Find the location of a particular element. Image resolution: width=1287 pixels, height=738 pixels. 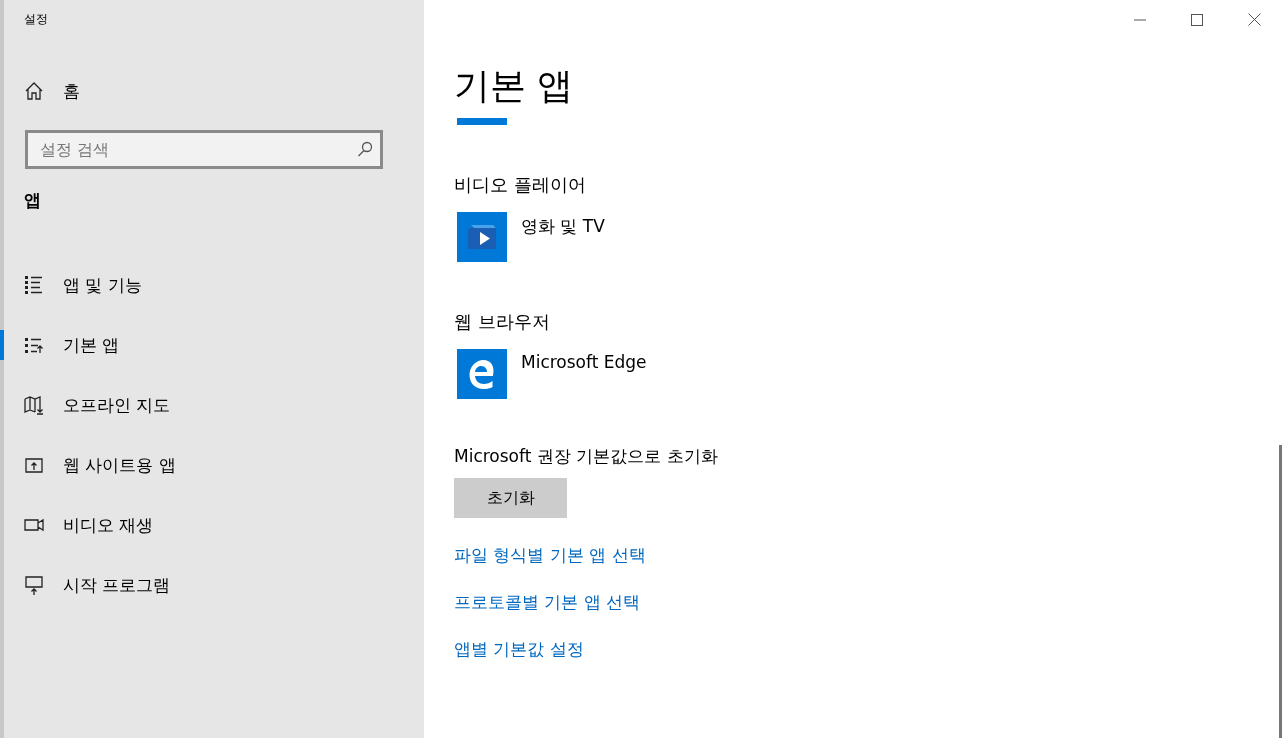

scrollbar-thumb is located at coordinates (1280, 591).